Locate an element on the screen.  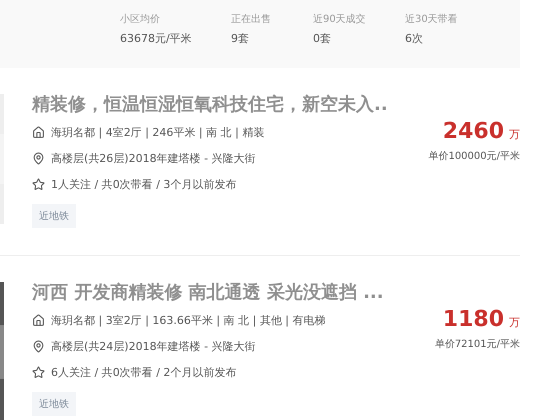
stat-label: 近30天带看 is located at coordinates (431, 19).